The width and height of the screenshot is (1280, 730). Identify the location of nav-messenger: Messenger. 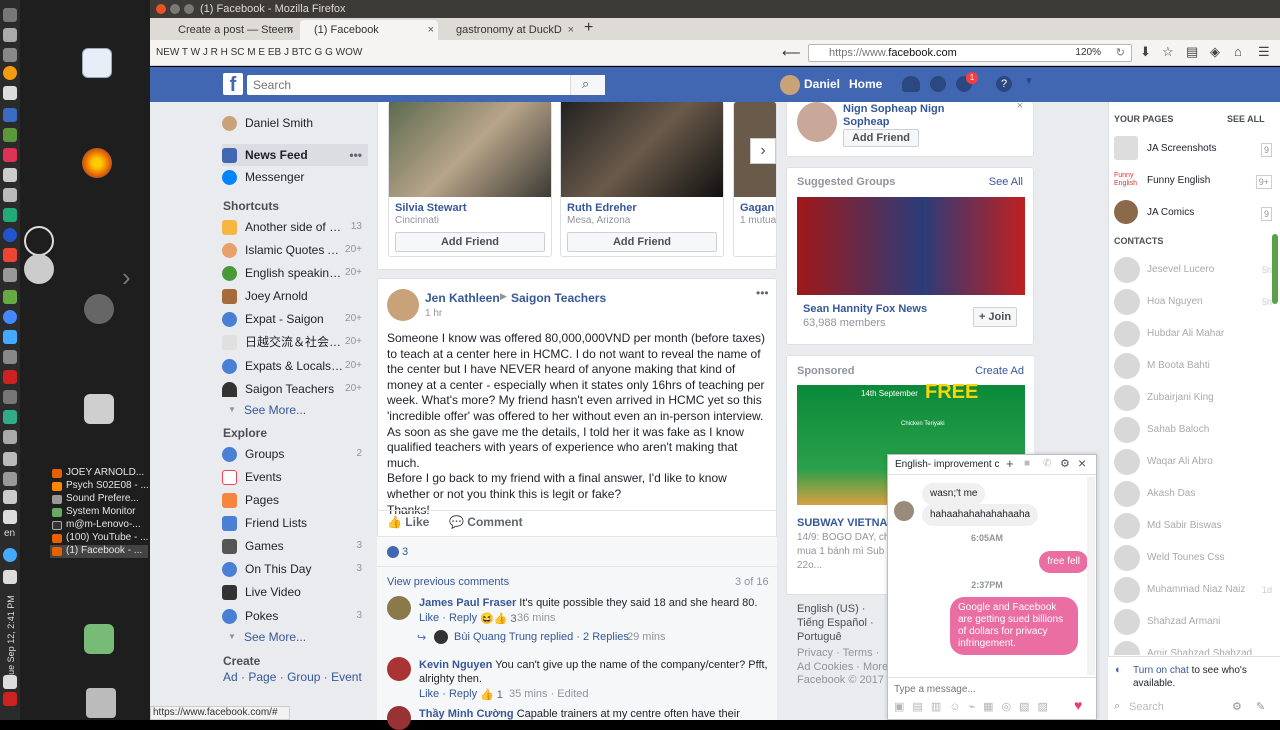
(295, 177).